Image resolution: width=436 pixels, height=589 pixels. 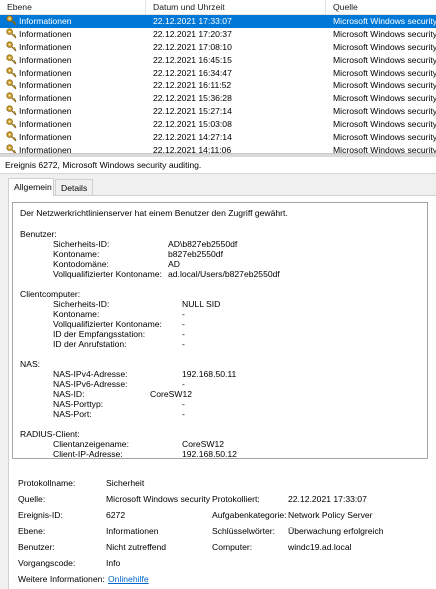 What do you see at coordinates (31, 187) in the screenshot?
I see `tab-allgemein: Allgemein` at bounding box center [31, 187].